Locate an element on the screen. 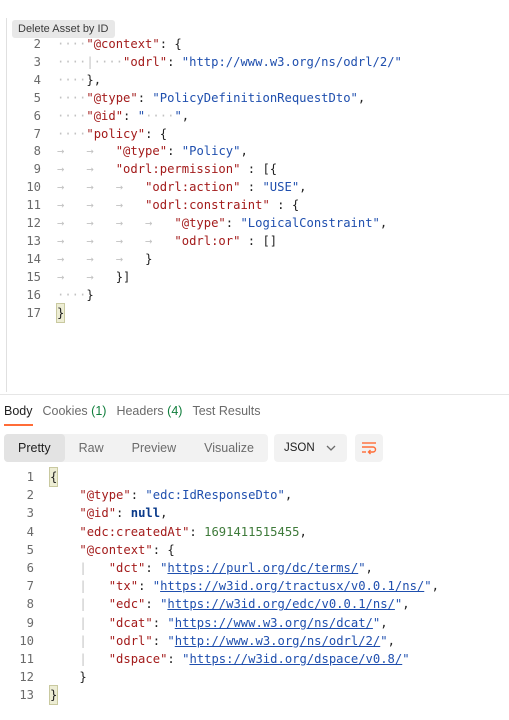 This screenshot has width=509, height=720. wrap-lines-icon is located at coordinates (368, 448).